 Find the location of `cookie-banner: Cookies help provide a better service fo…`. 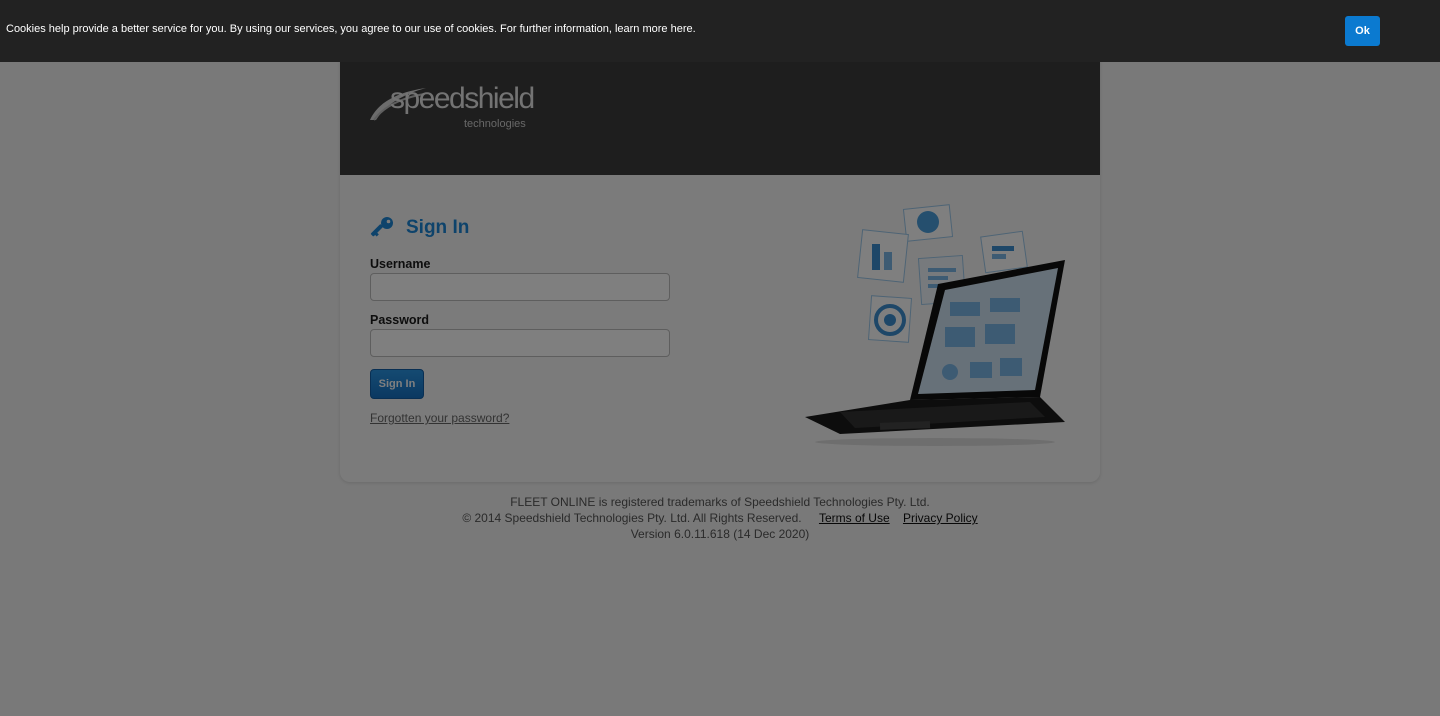

cookie-banner: Cookies help provide a better service fo… is located at coordinates (720, 31).